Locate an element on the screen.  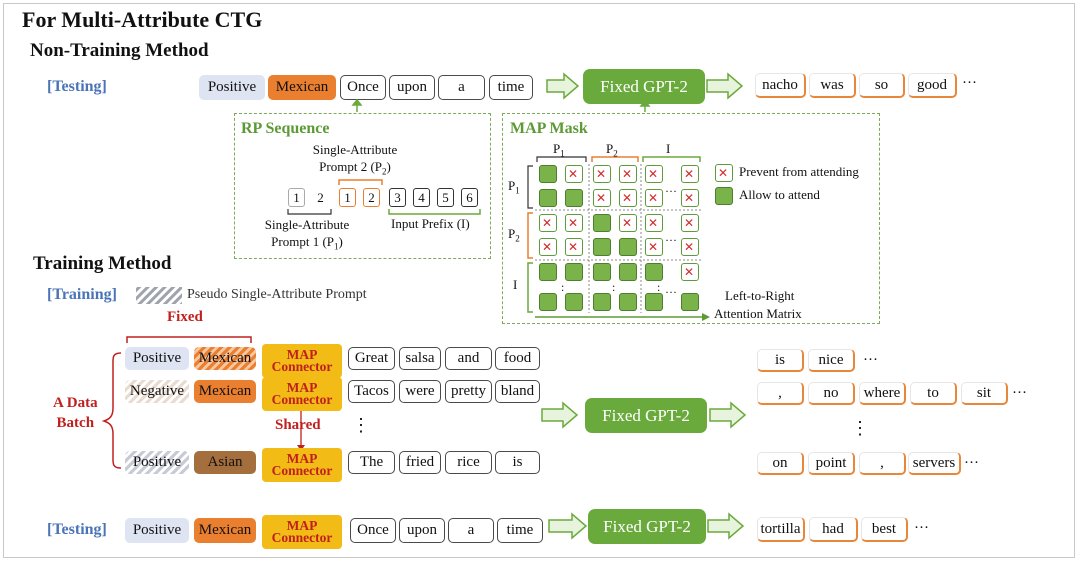
col-label-i: I is located at coordinates (668, 148).